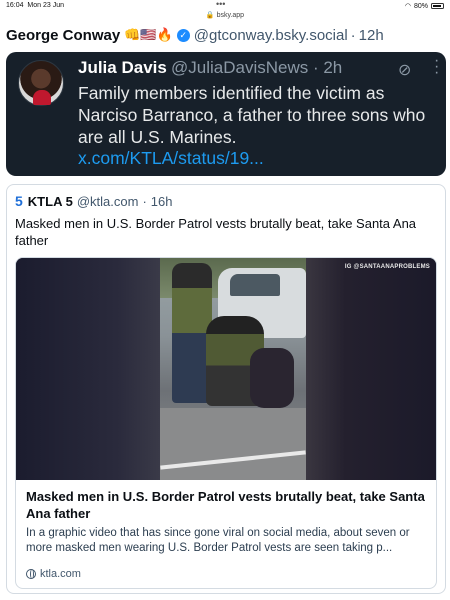 The width and height of the screenshot is (450, 600). Describe the element at coordinates (50, 201) in the screenshot. I see `quoted-author-name: KTLA 5` at that location.